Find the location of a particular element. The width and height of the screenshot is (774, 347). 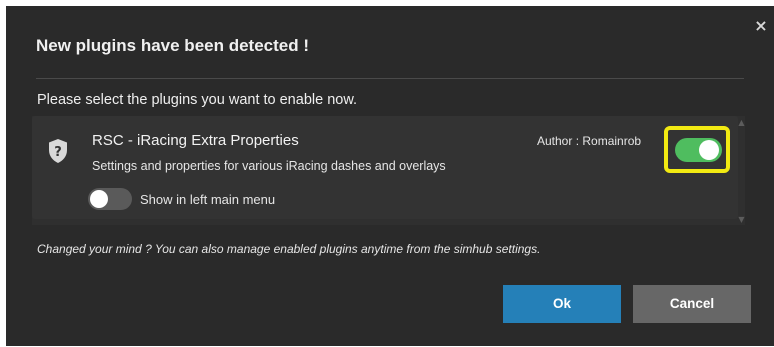

plugin-author: Author : Romainrob is located at coordinates (589, 141).